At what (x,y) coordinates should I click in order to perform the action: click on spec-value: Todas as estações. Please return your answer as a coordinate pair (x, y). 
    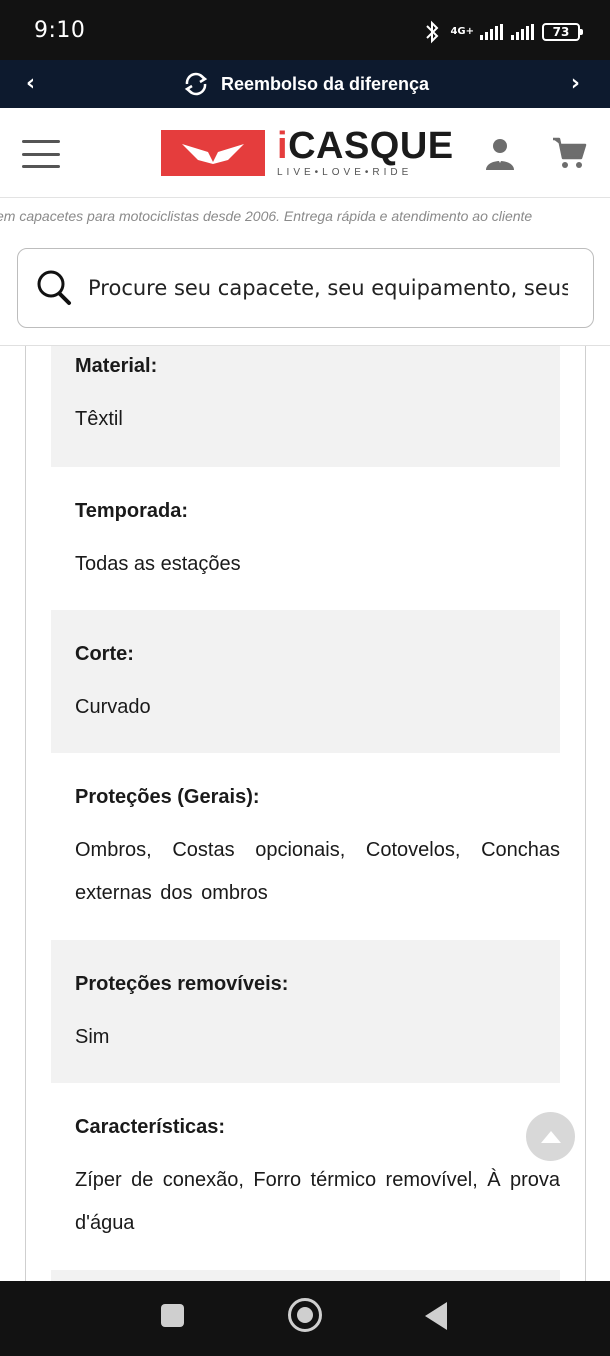
    Looking at the image, I should click on (158, 564).